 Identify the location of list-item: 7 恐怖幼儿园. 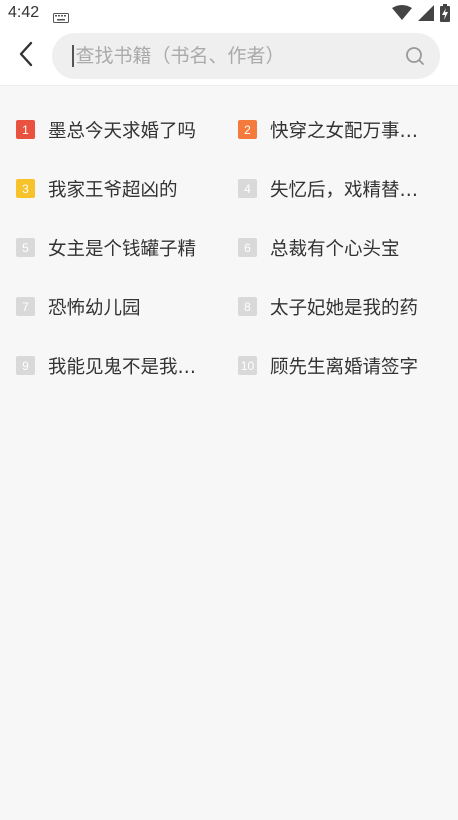
(111, 306).